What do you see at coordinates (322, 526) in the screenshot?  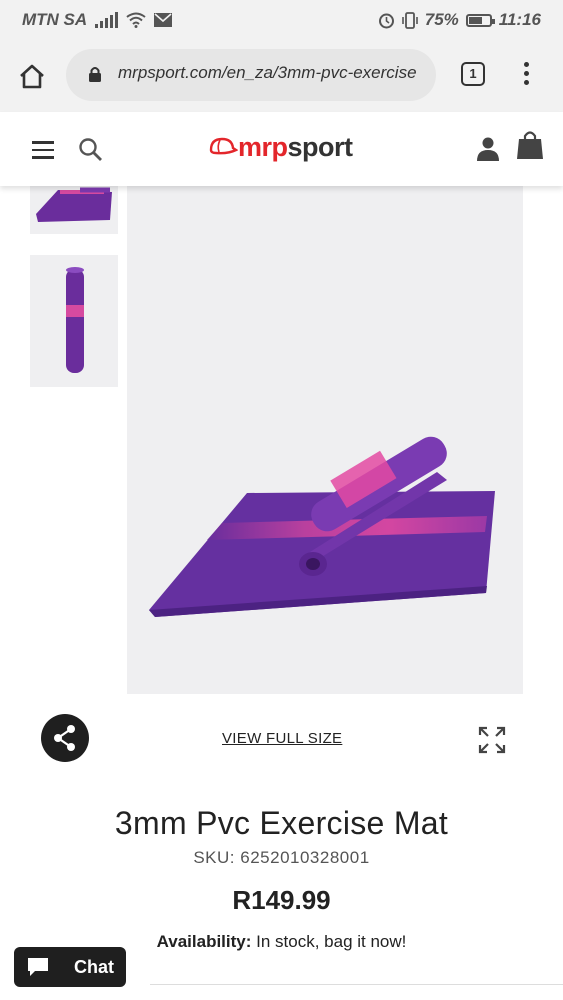 I see `exercise-mat-image` at bounding box center [322, 526].